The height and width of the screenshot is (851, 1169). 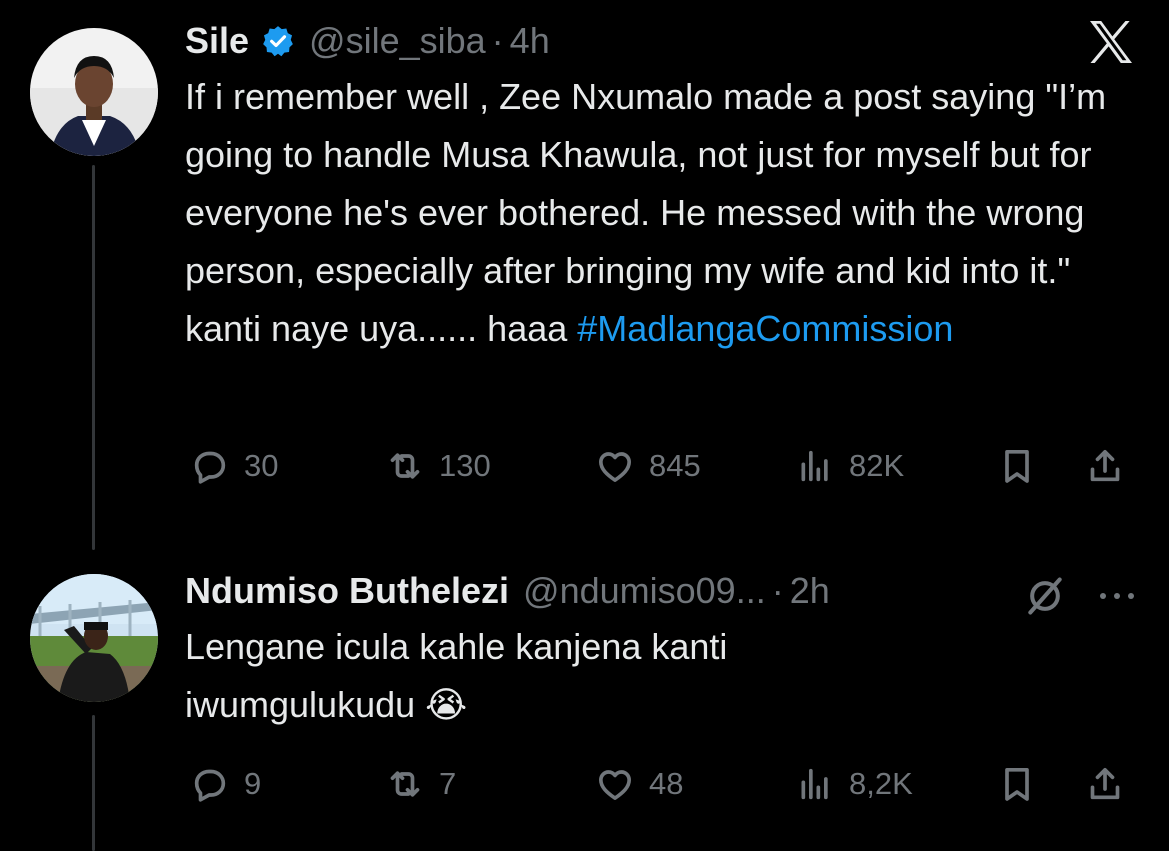 What do you see at coordinates (663, 41) in the screenshot?
I see `tweet-header: Sile @sile_siba · 4h` at bounding box center [663, 41].